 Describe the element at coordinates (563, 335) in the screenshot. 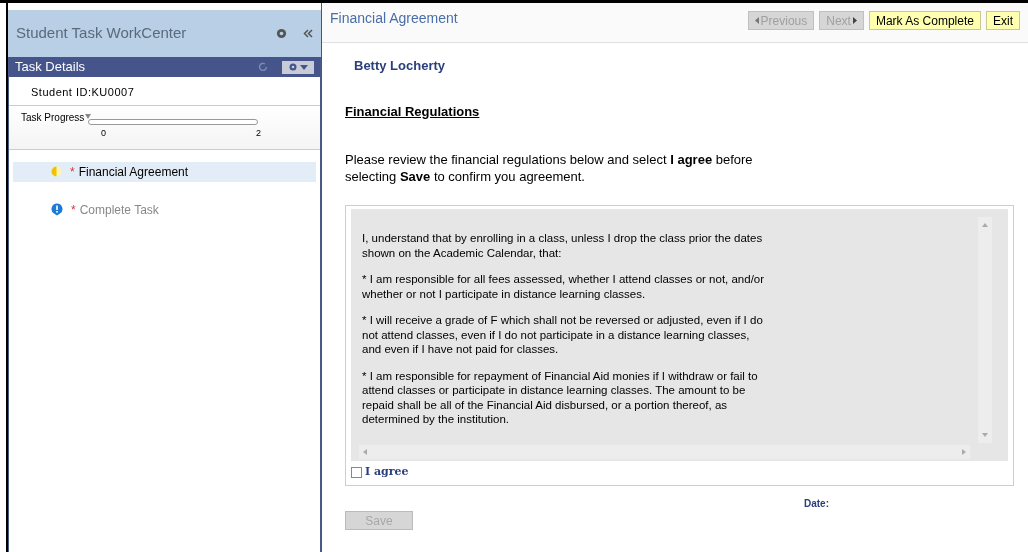

I see `agreement-paragraph: * I will receive a grade of F which shall not be reversed or adjusted, even if I do not attend classes, even if I do not participate in a distance learning classes, and even if I have not paid for classes.` at that location.